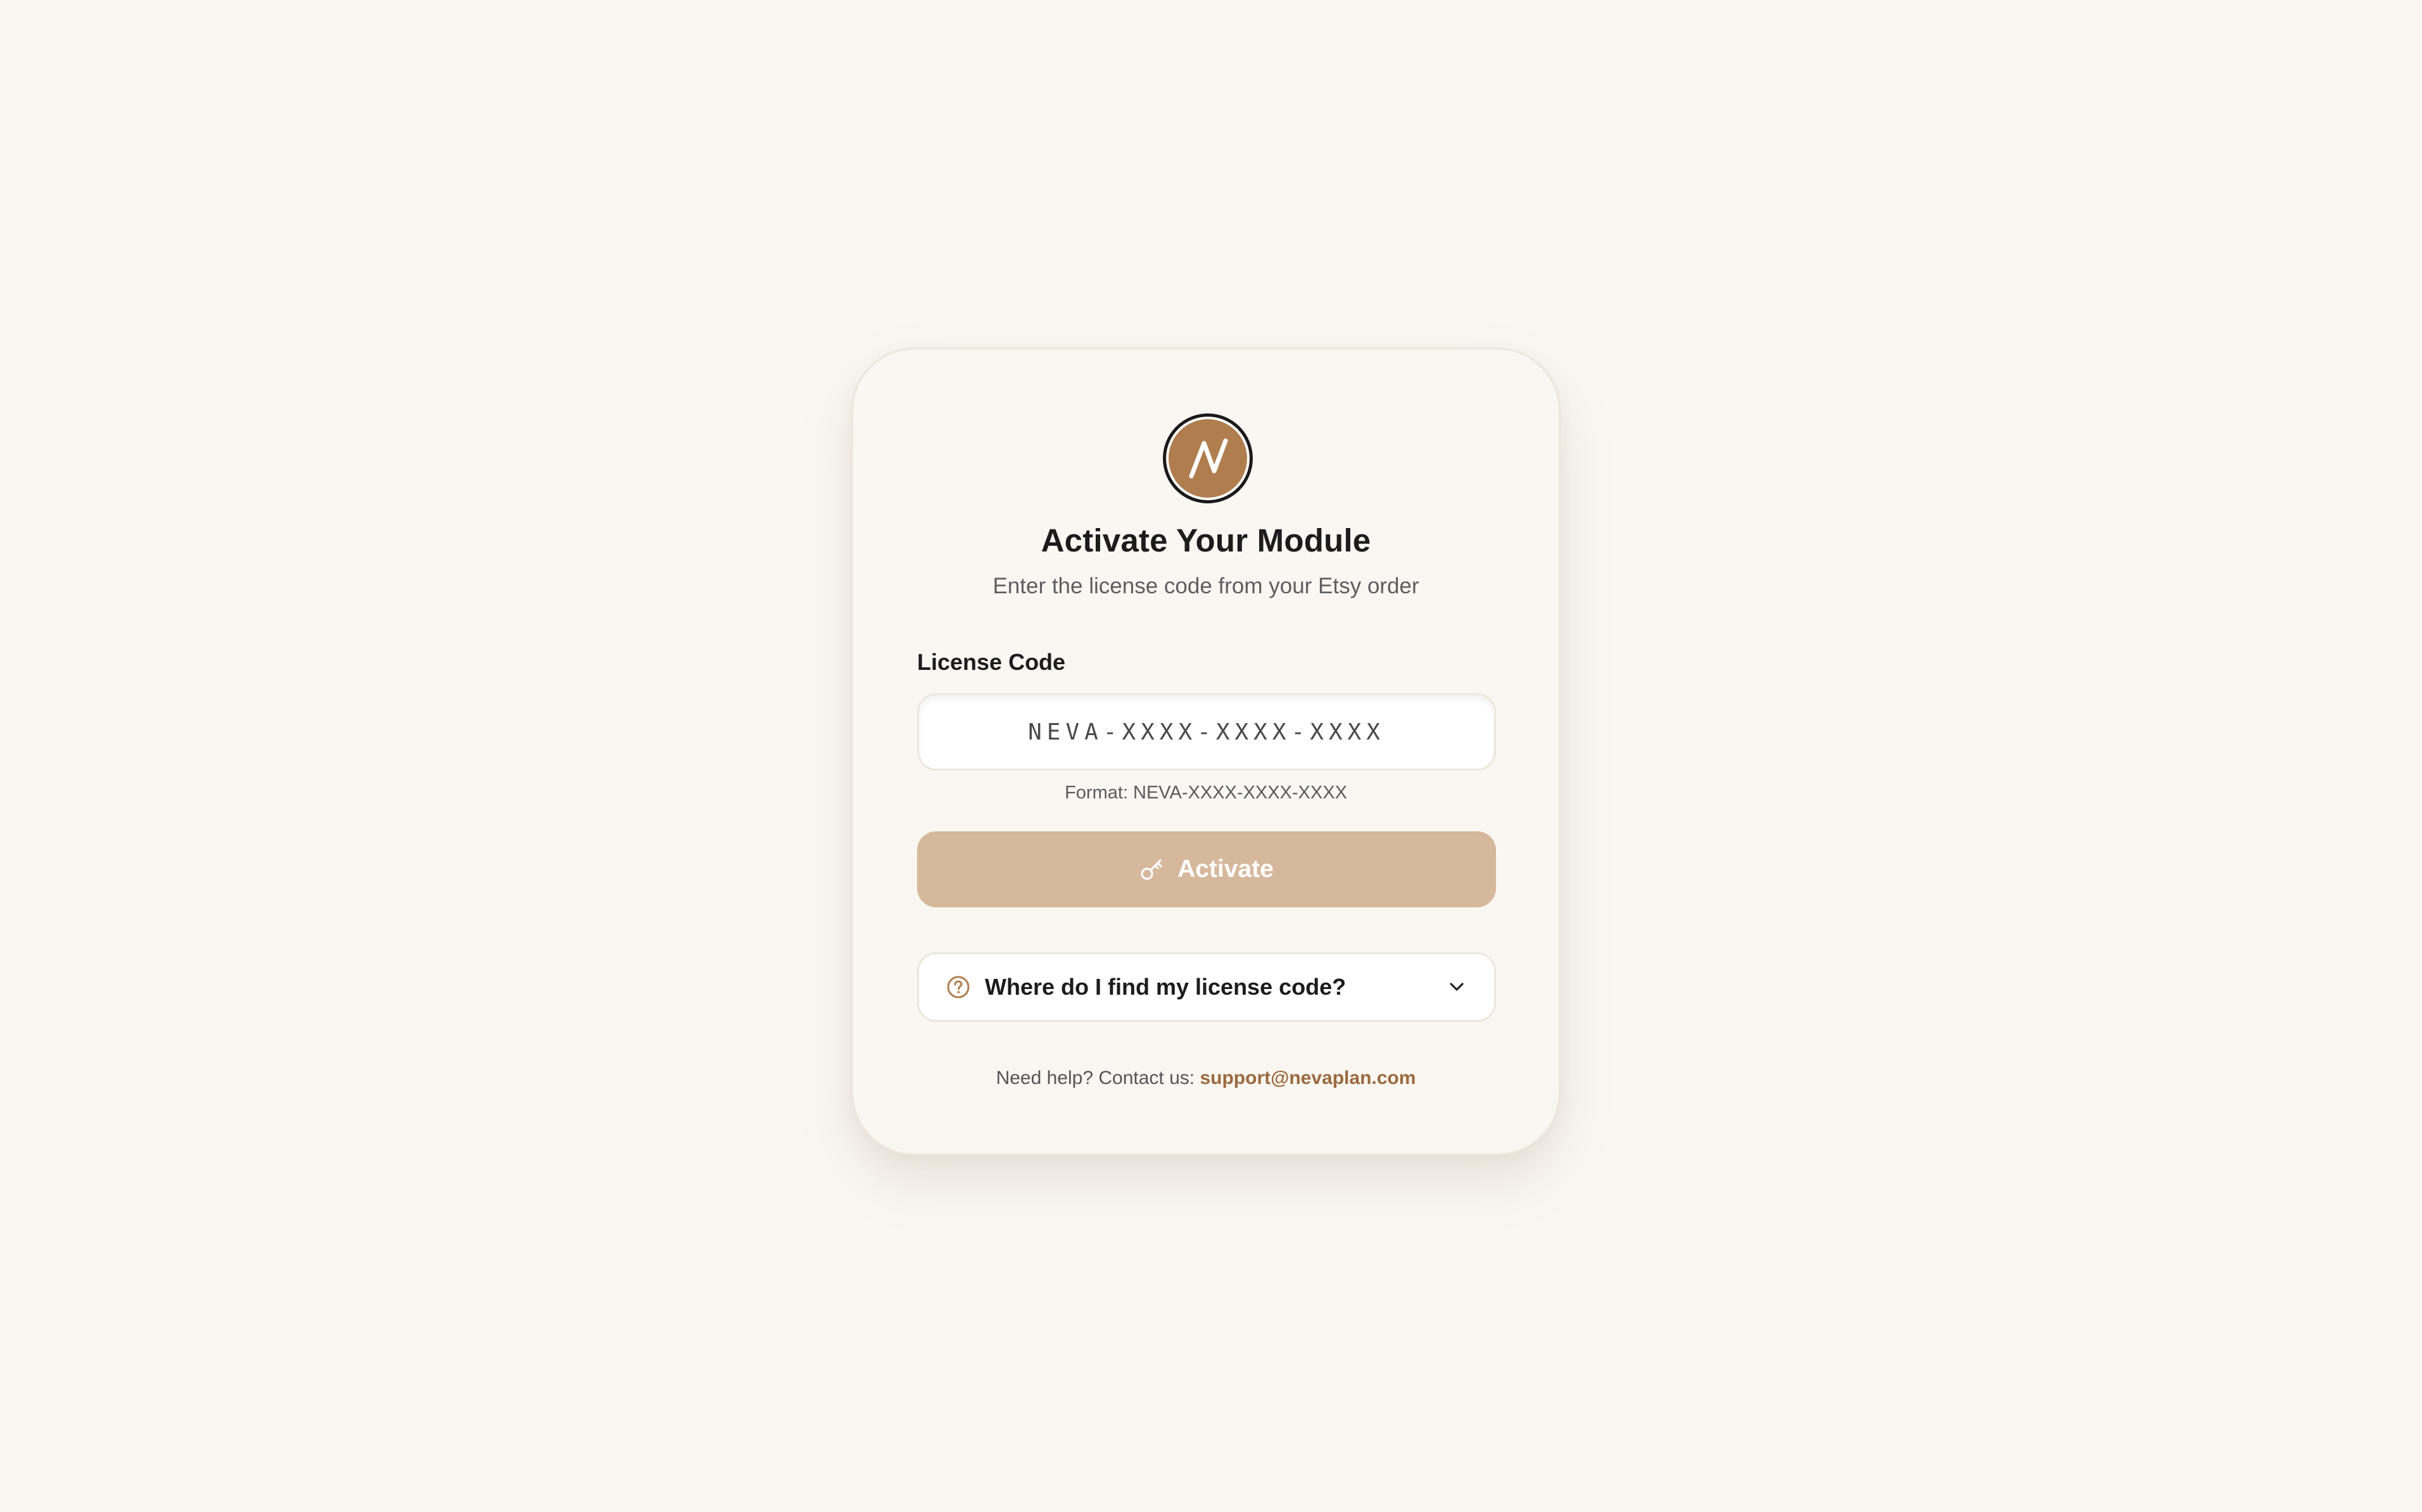 The width and height of the screenshot is (2422, 1512). I want to click on support-email-link: support@nevaplan.com, so click(1308, 1078).